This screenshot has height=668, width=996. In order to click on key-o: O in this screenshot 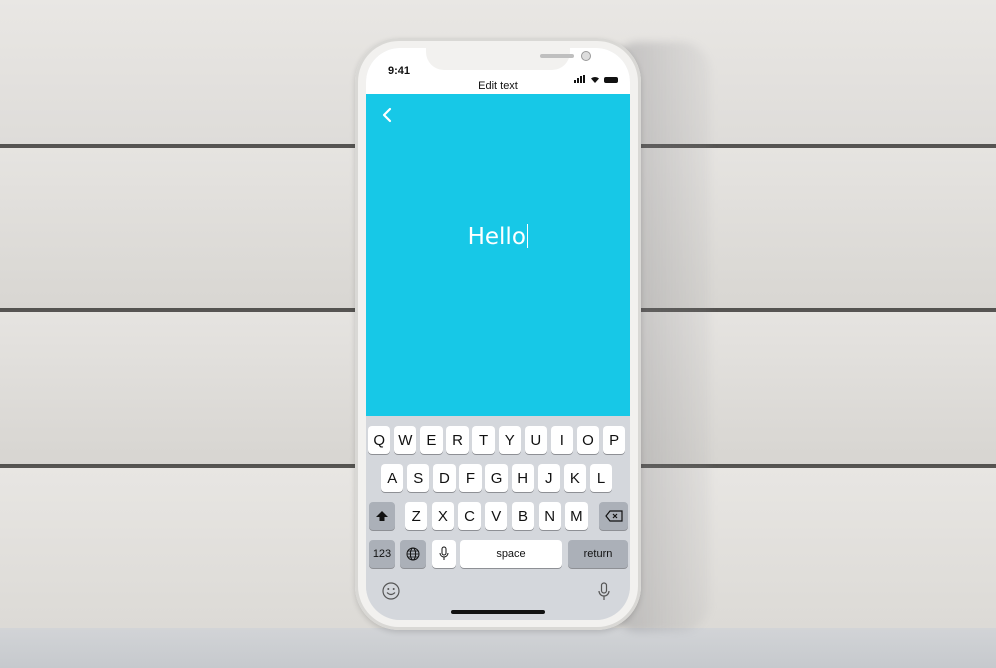, I will do `click(588, 440)`.